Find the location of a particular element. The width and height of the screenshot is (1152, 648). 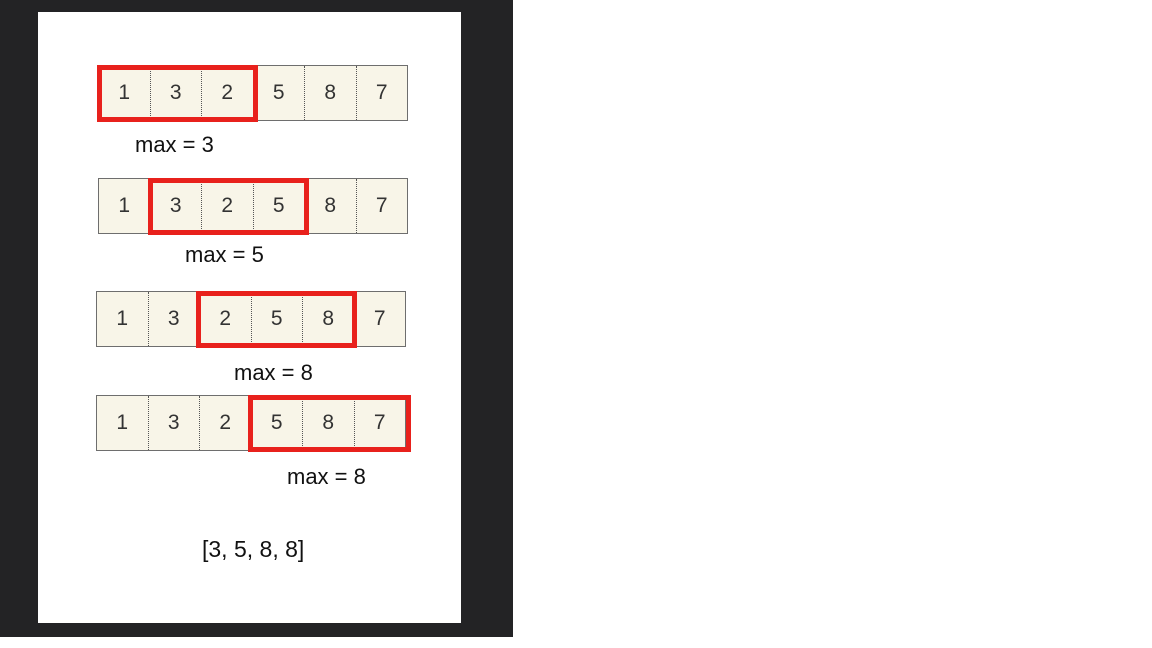

max-label: max = 3 is located at coordinates (174, 144).